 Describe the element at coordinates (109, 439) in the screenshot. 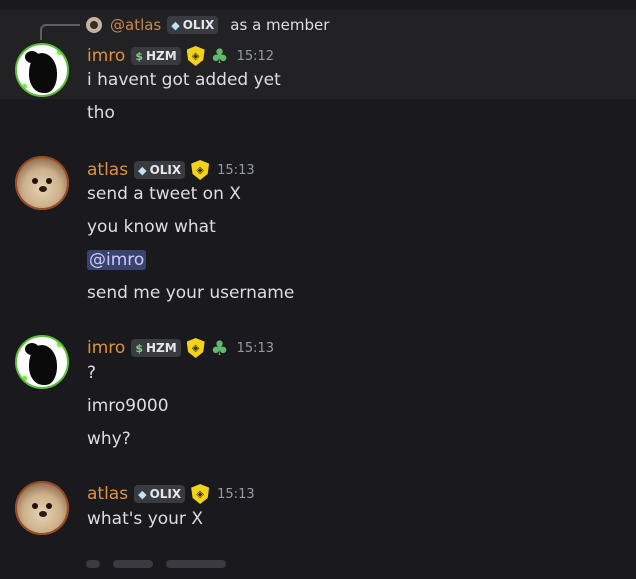

I see `message-line: why?` at that location.